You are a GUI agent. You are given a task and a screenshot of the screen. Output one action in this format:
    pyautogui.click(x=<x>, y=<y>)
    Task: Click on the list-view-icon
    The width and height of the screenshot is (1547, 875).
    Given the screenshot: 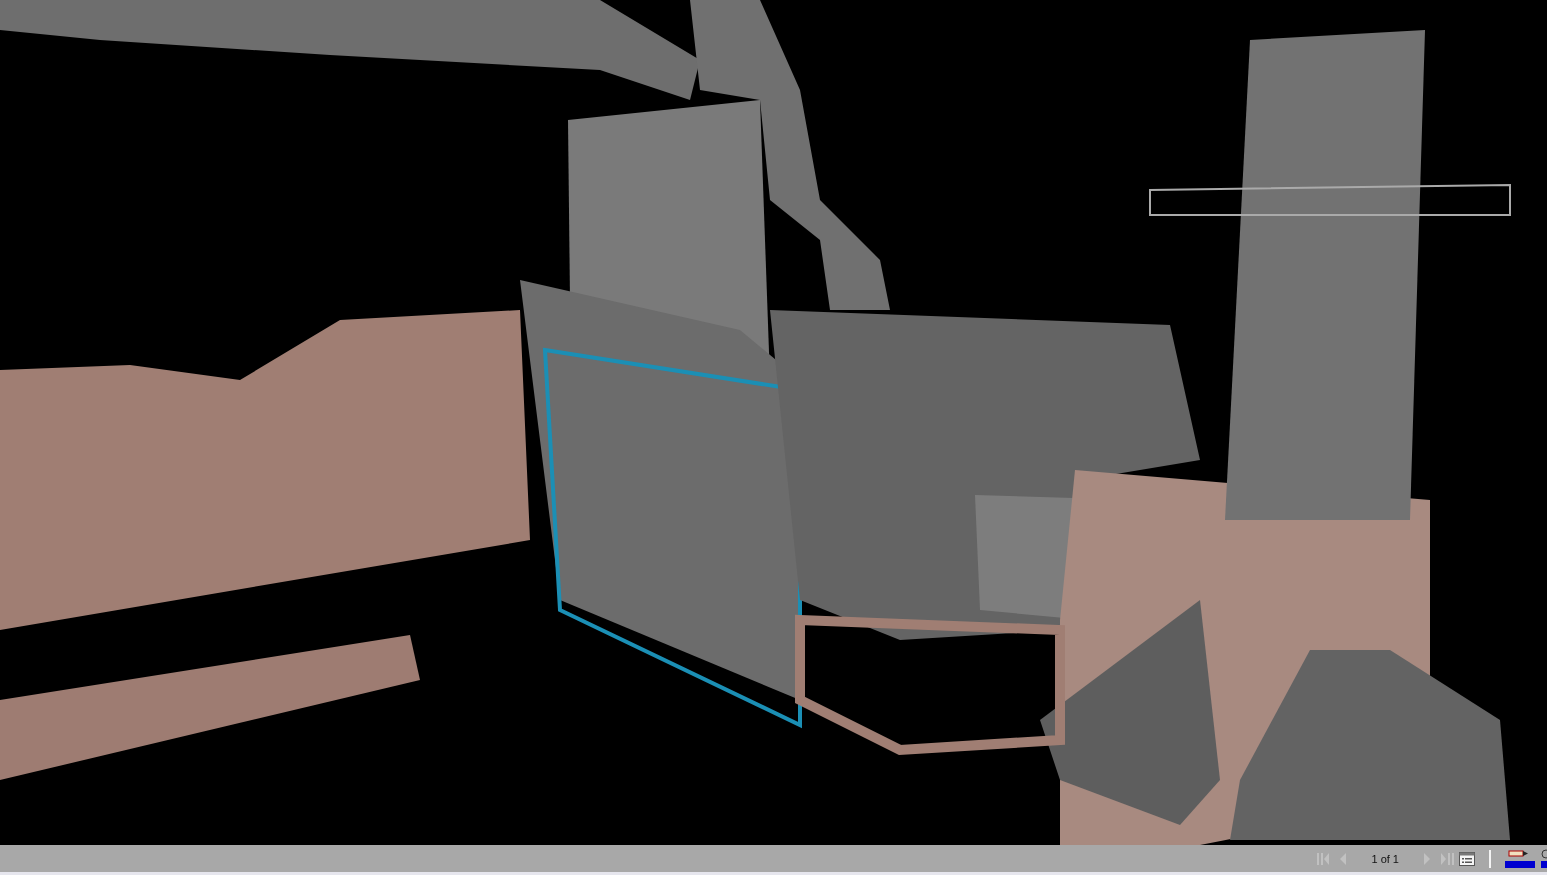 What is the action you would take?
    pyautogui.click(x=1467, y=858)
    